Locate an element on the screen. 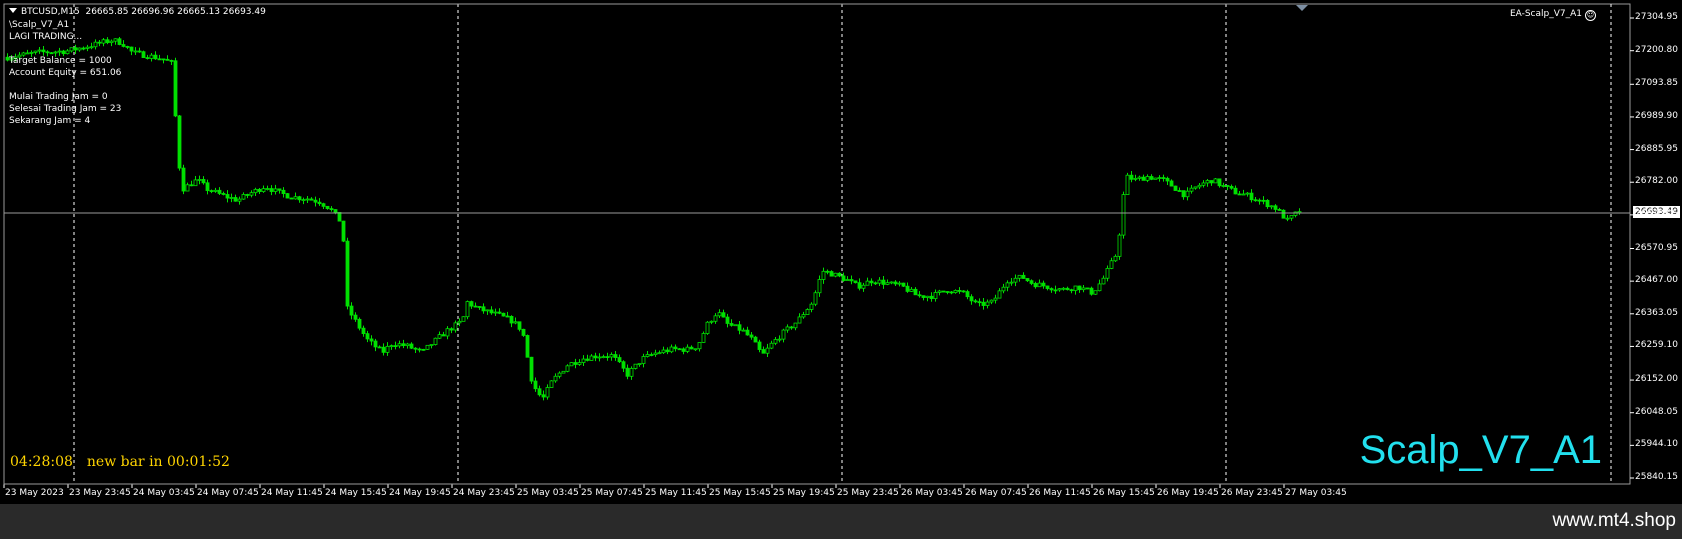 This screenshot has width=1682, height=539. time-tick-label: 26 May 15:45 is located at coordinates (1124, 493).